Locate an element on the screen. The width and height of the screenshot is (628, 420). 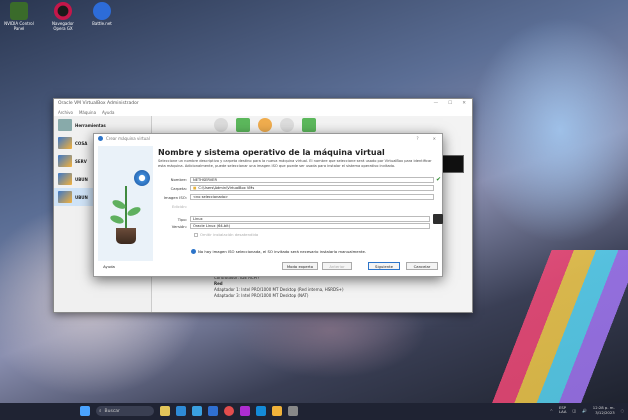
skip-label: Omitir instalación desatendida is located at coordinates (229, 234).